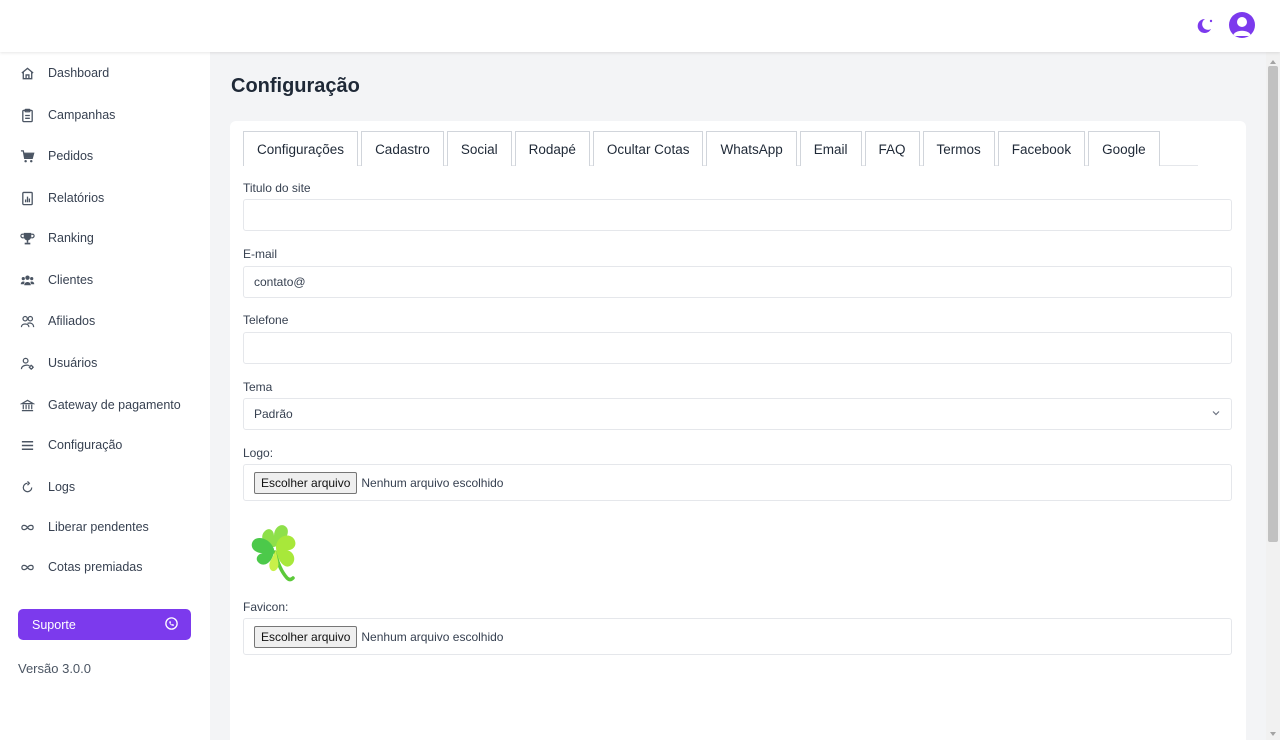 The width and height of the screenshot is (1280, 740). I want to click on sidebar-item-ranking: Ranking, so click(56, 238).